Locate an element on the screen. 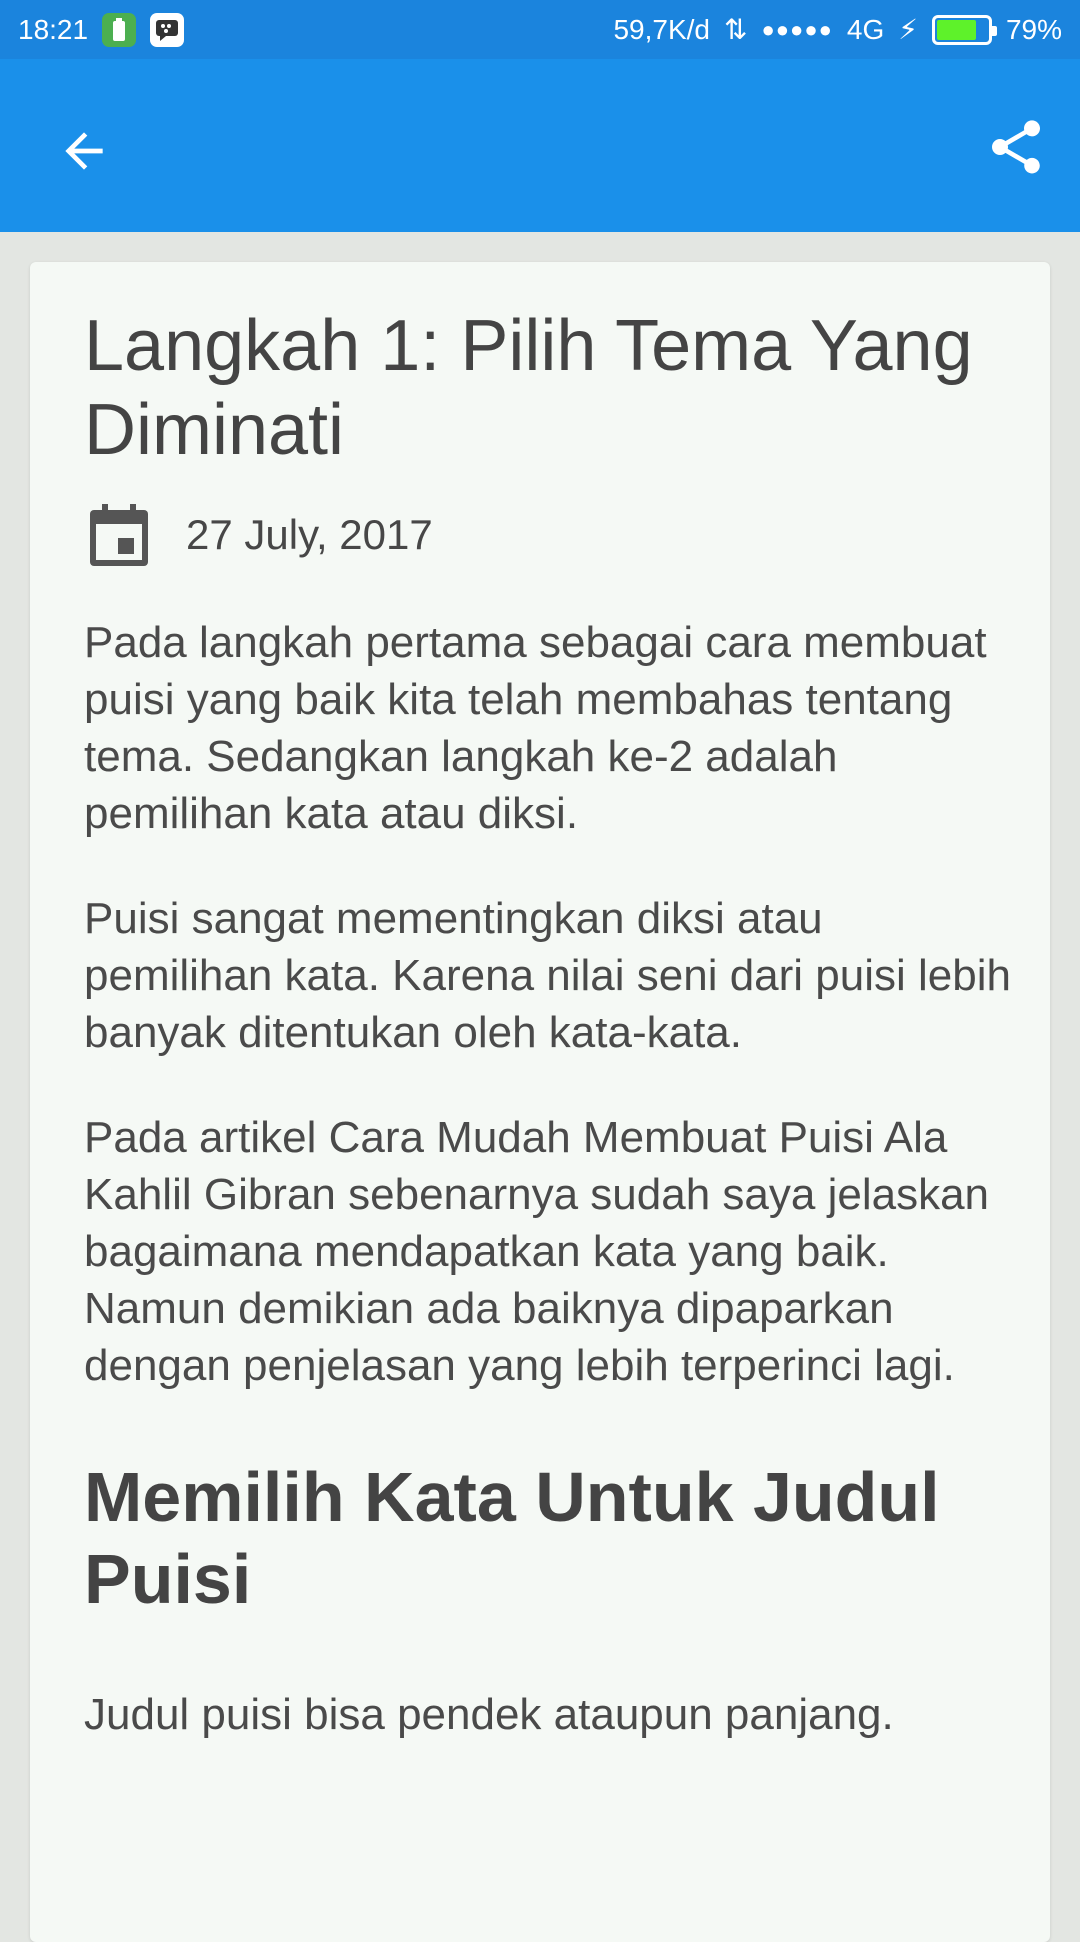 The width and height of the screenshot is (1080, 1942). status-bar: 18:21 59,7K/d ⇅ ●●●●● 4G ⚡ 79% is located at coordinates (540, 29).